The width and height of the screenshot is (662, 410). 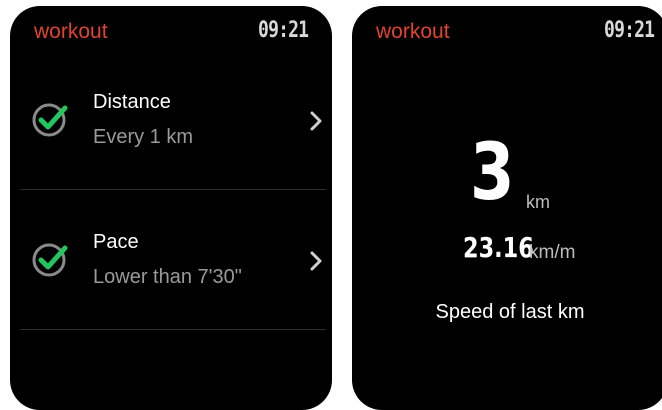 What do you see at coordinates (498, 247) in the screenshot?
I see `speed-value: 23.16` at bounding box center [498, 247].